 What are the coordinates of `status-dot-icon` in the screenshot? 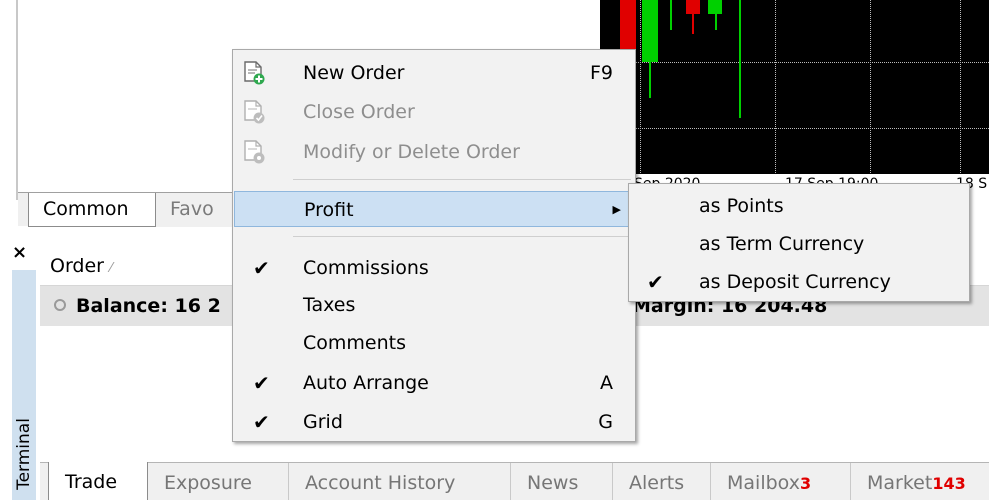 It's located at (60, 305).